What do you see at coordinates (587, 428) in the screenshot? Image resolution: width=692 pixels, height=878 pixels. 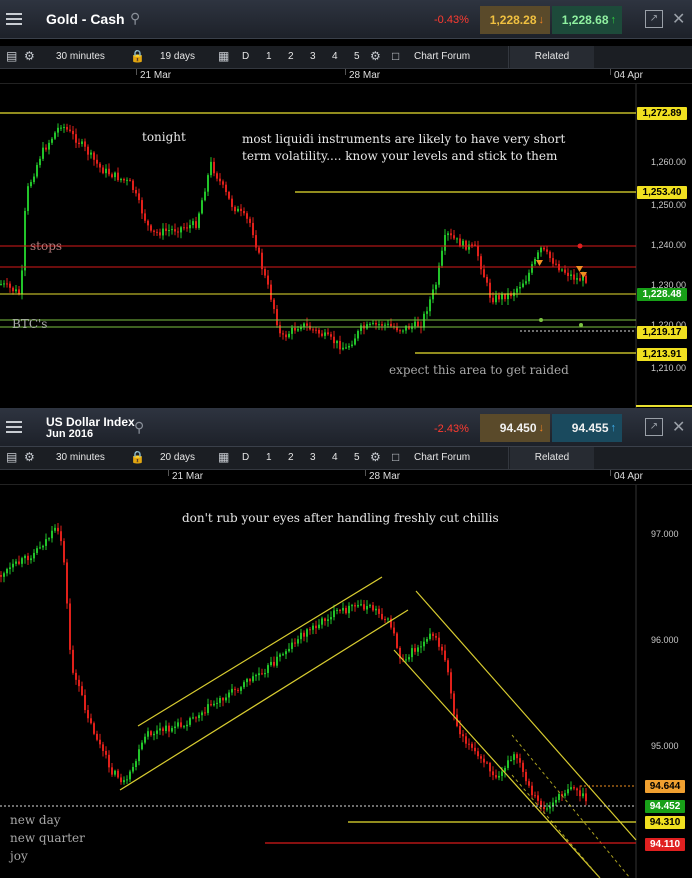 I see `buy-price-button: 94.455 ↑` at bounding box center [587, 428].